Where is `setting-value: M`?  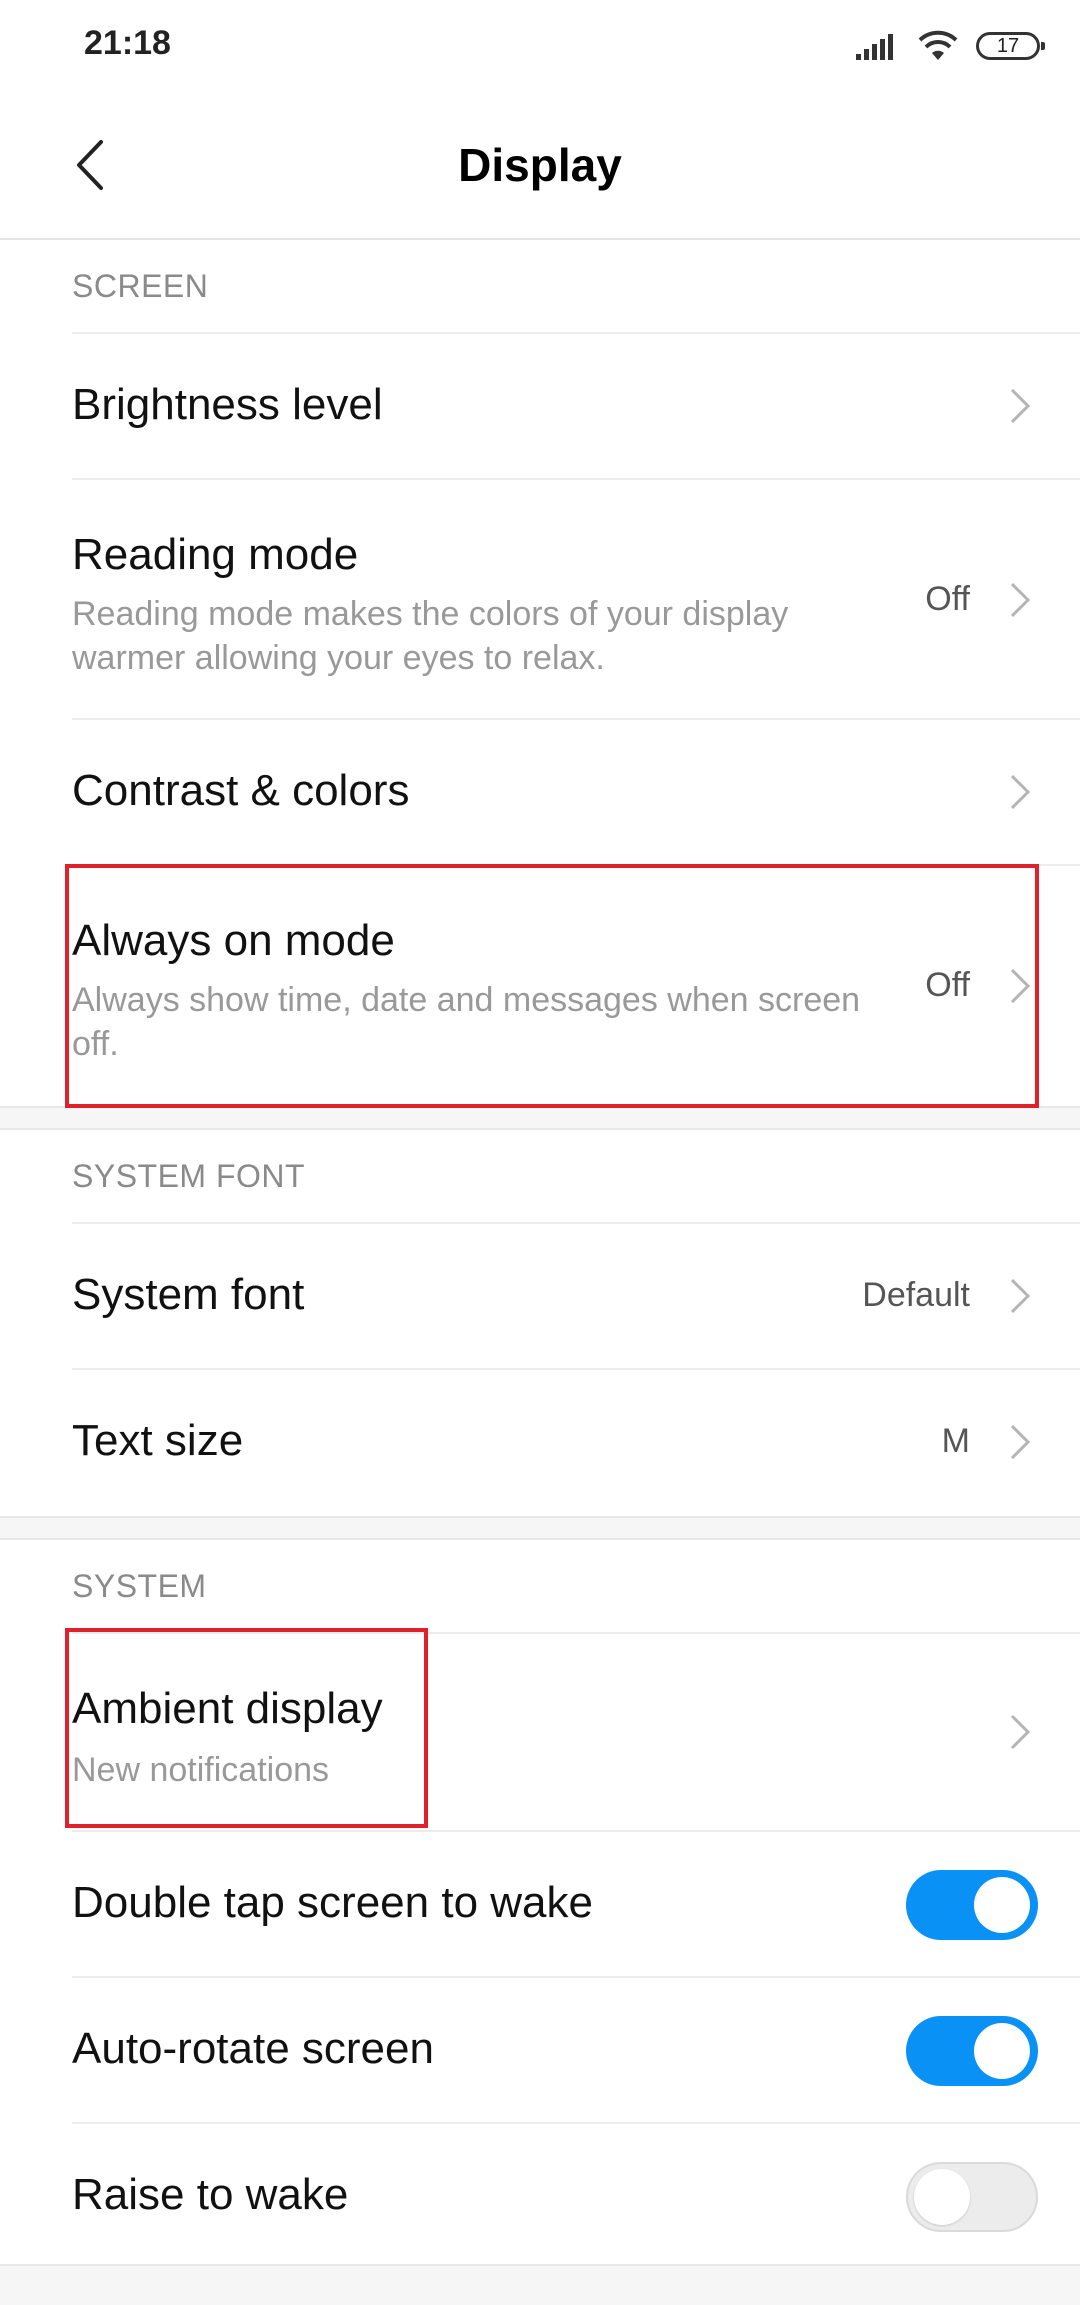 setting-value: M is located at coordinates (955, 1441).